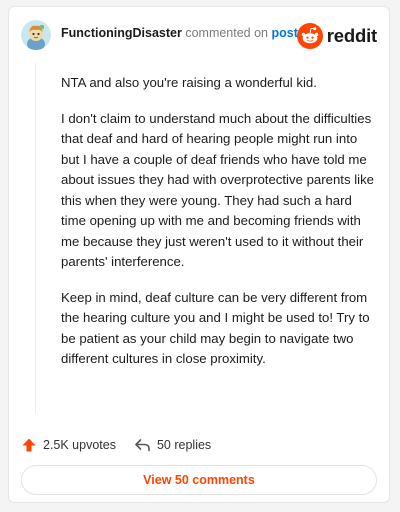 The width and height of the screenshot is (400, 512). I want to click on username-link: FunctioningDisaster, so click(121, 33).